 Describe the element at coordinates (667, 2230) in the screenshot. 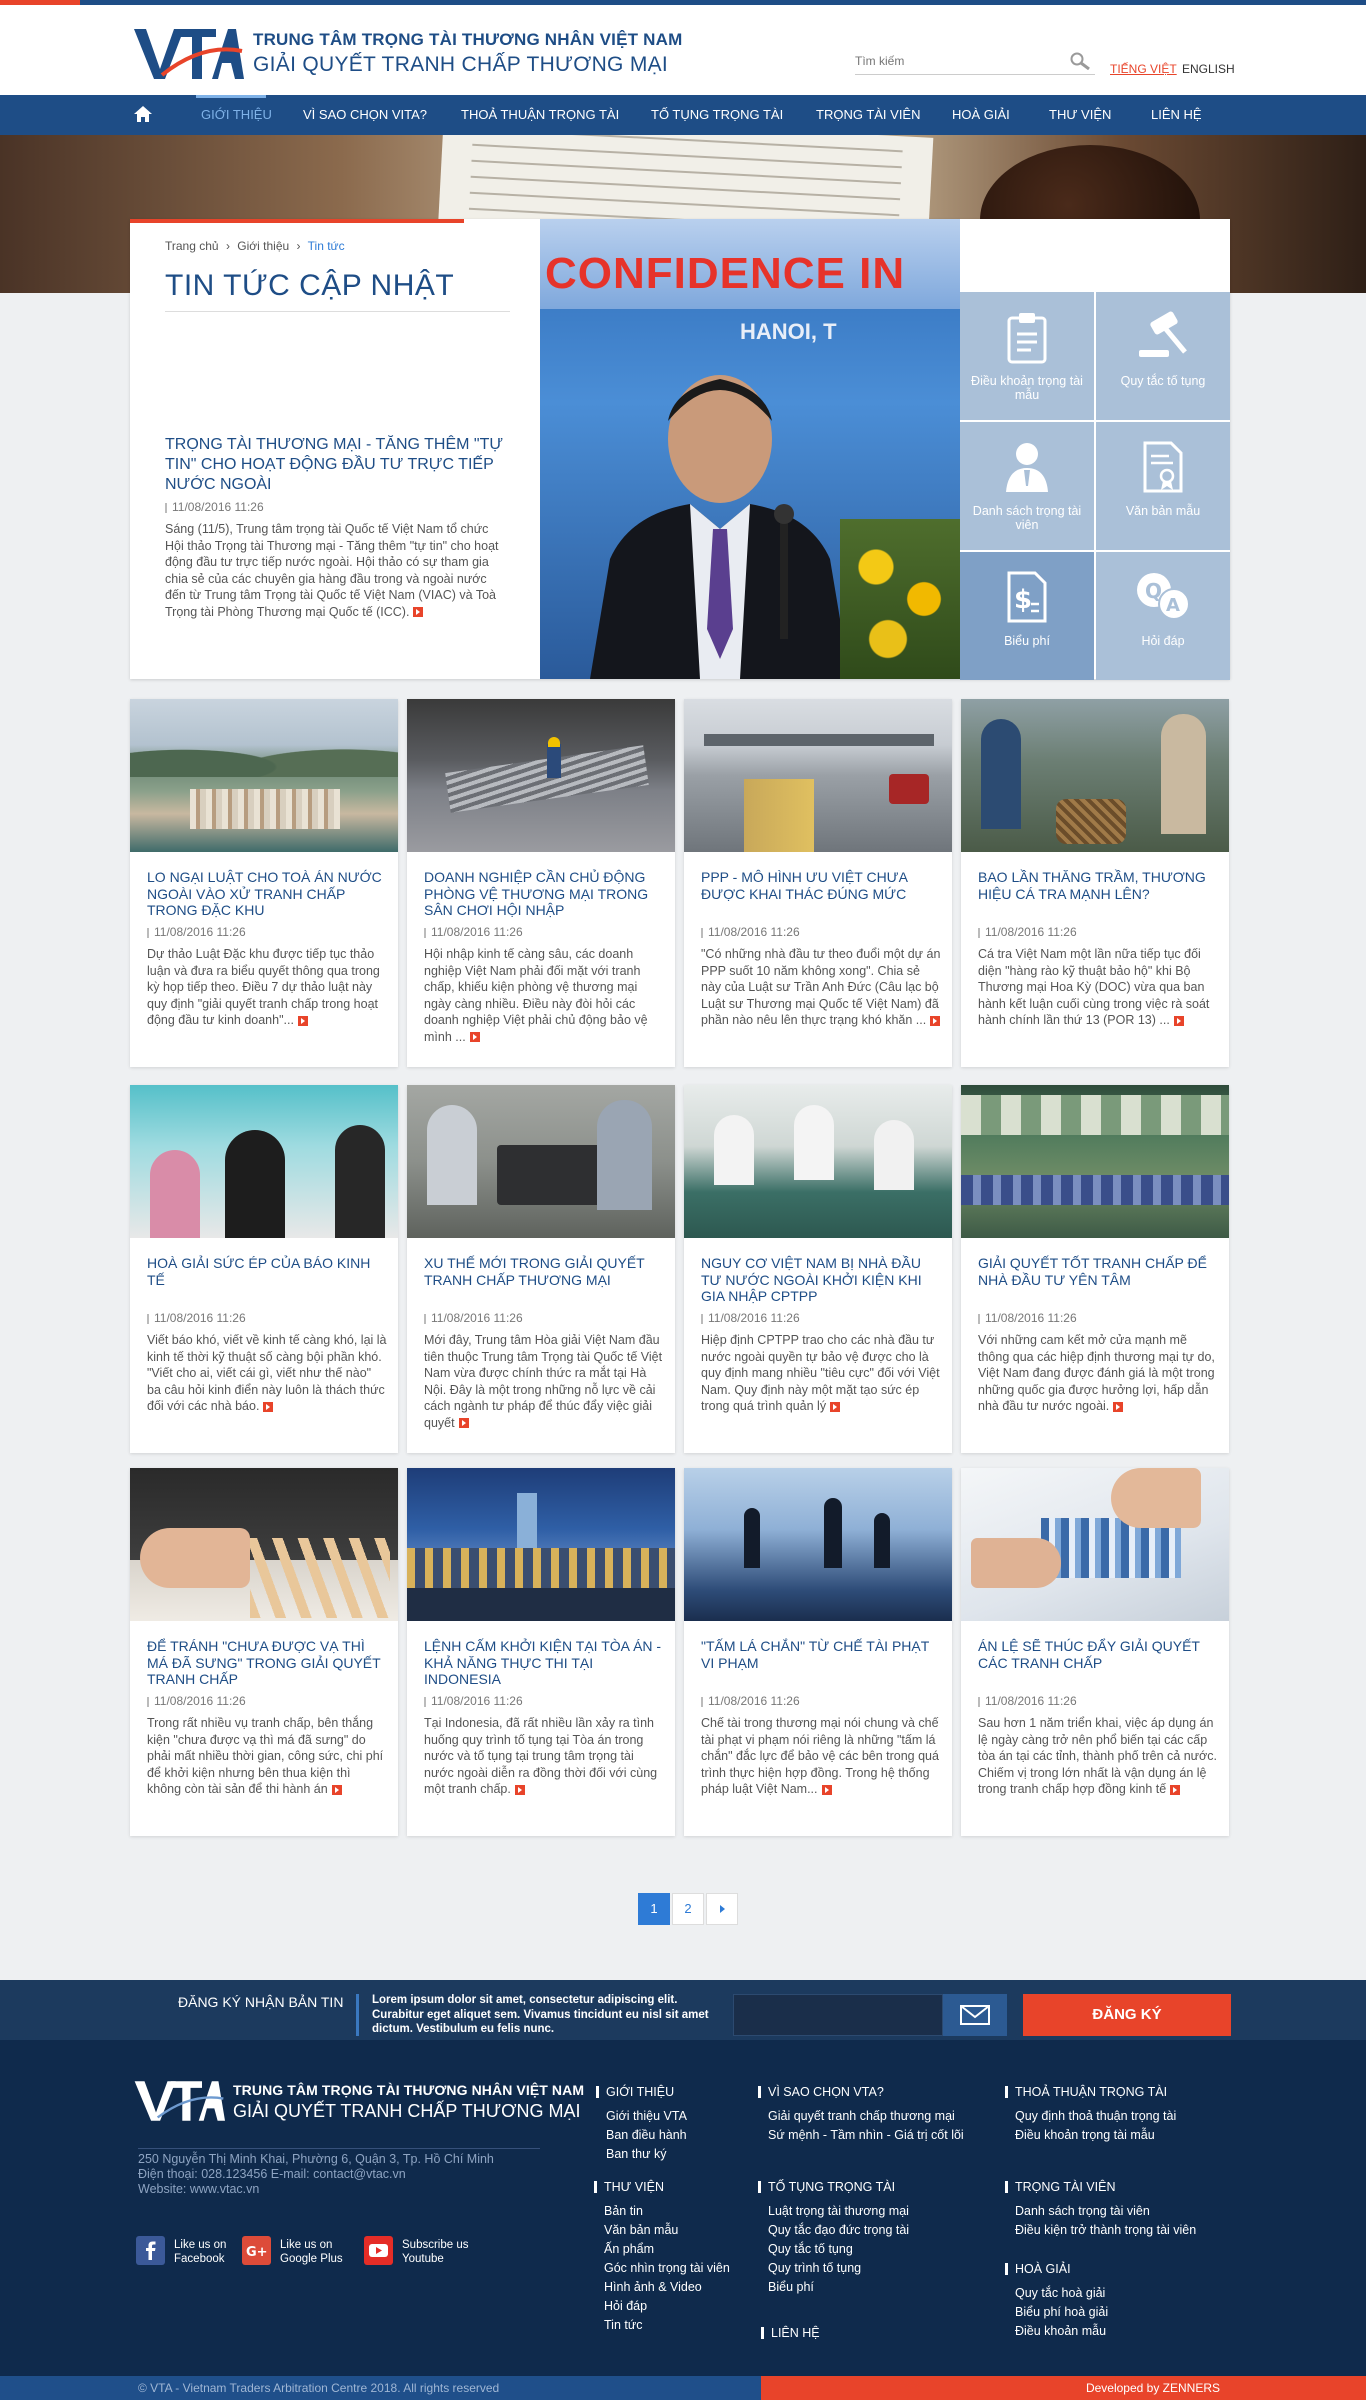

I see `footer-link: Văn bản mẫu` at that location.